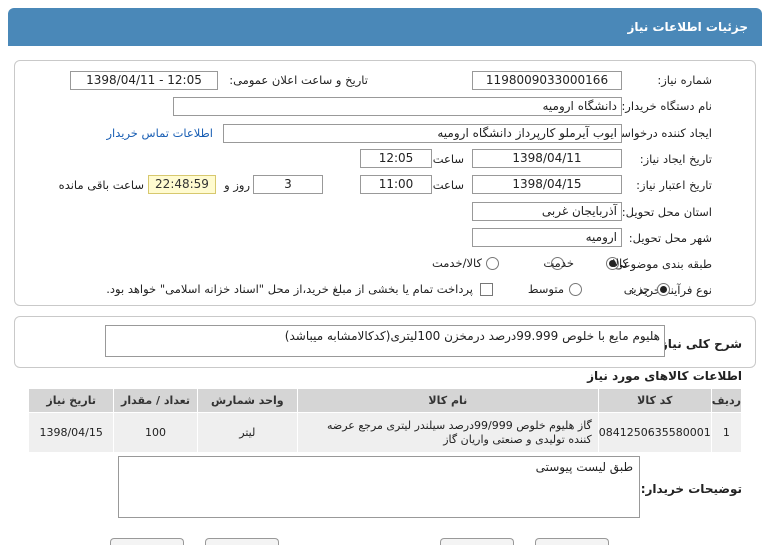 The width and height of the screenshot is (770, 545). What do you see at coordinates (691, 489) in the screenshot?
I see `buyer-notes-label: توضیحات خریدار:` at bounding box center [691, 489].